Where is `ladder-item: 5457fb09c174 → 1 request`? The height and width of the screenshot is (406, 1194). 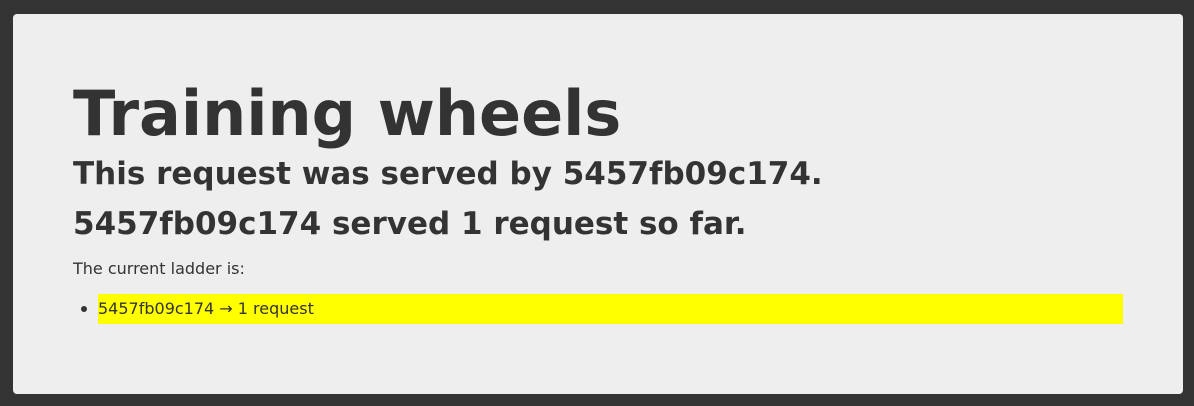 ladder-item: 5457fb09c174 → 1 request is located at coordinates (602, 309).